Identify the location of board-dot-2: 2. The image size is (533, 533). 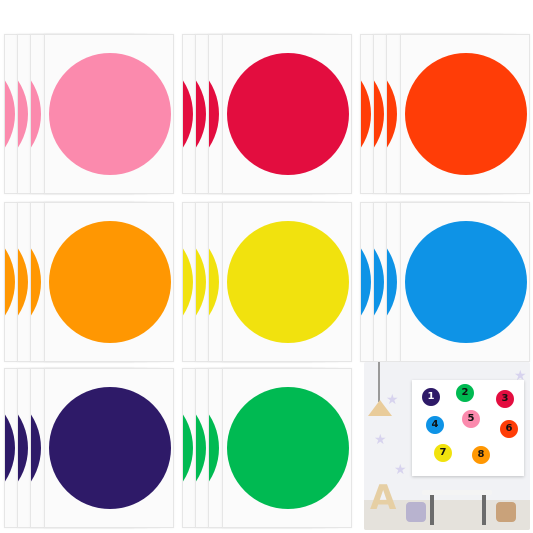
(465, 393).